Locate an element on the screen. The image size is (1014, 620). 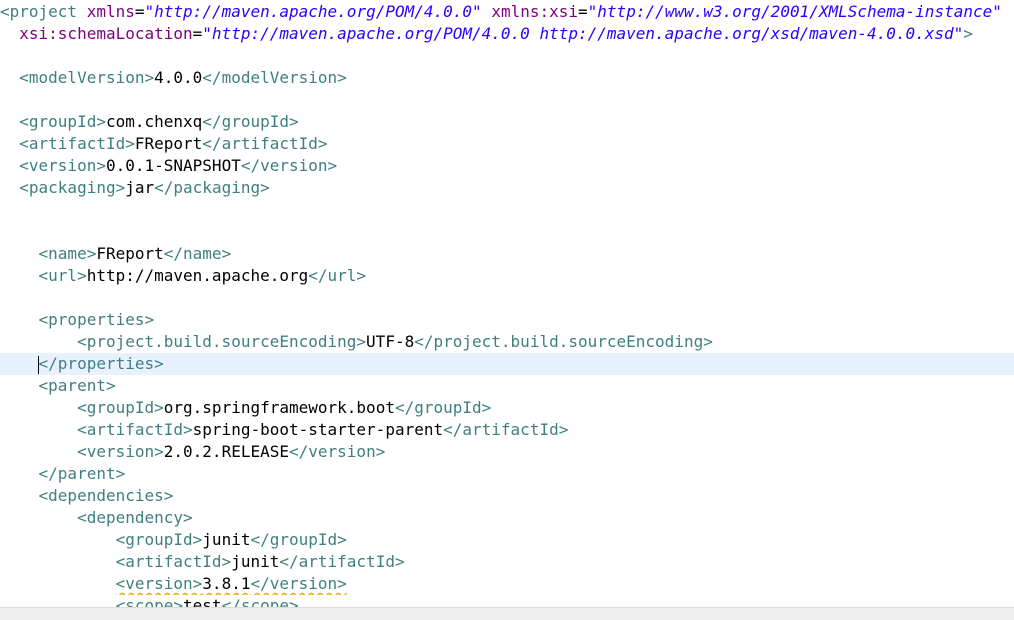
xml-text-token: com.chenxq is located at coordinates (154, 121).